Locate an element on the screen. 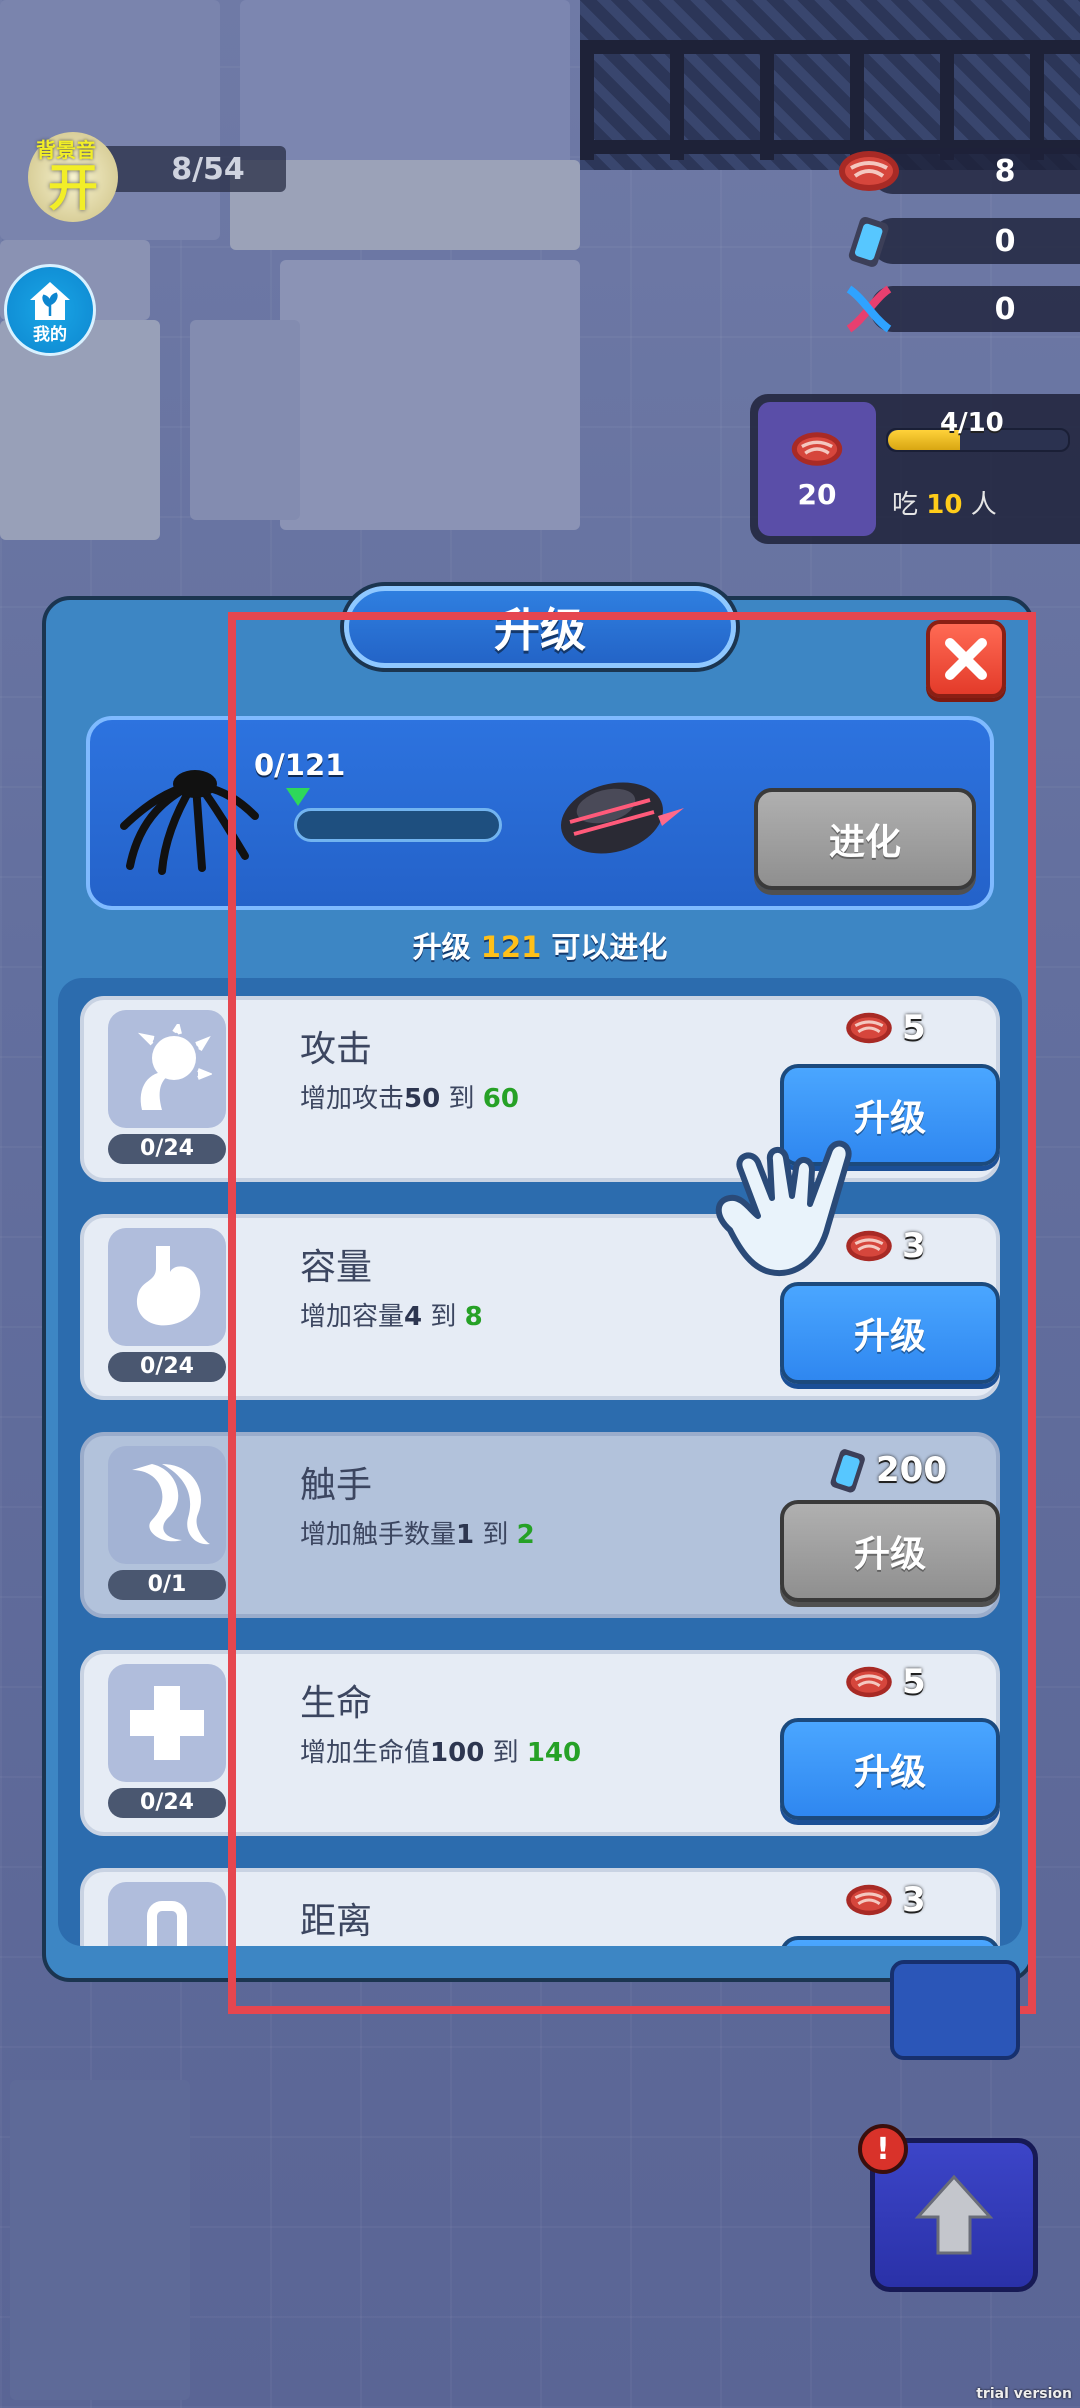 This screenshot has height=2408, width=1080. upgrade-cost: 3 is located at coordinates (885, 1900).